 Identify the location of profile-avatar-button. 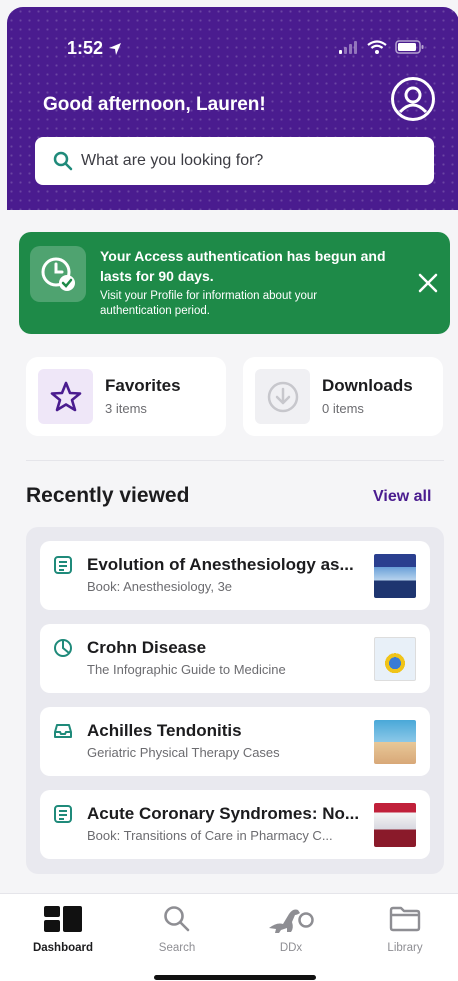
(413, 99).